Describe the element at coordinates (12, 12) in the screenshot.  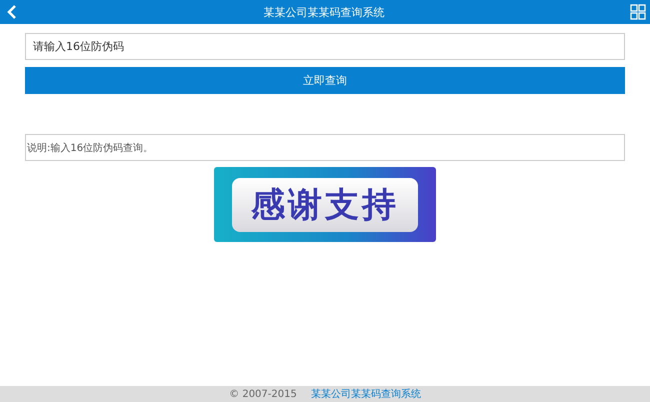
I see `back-icon` at that location.